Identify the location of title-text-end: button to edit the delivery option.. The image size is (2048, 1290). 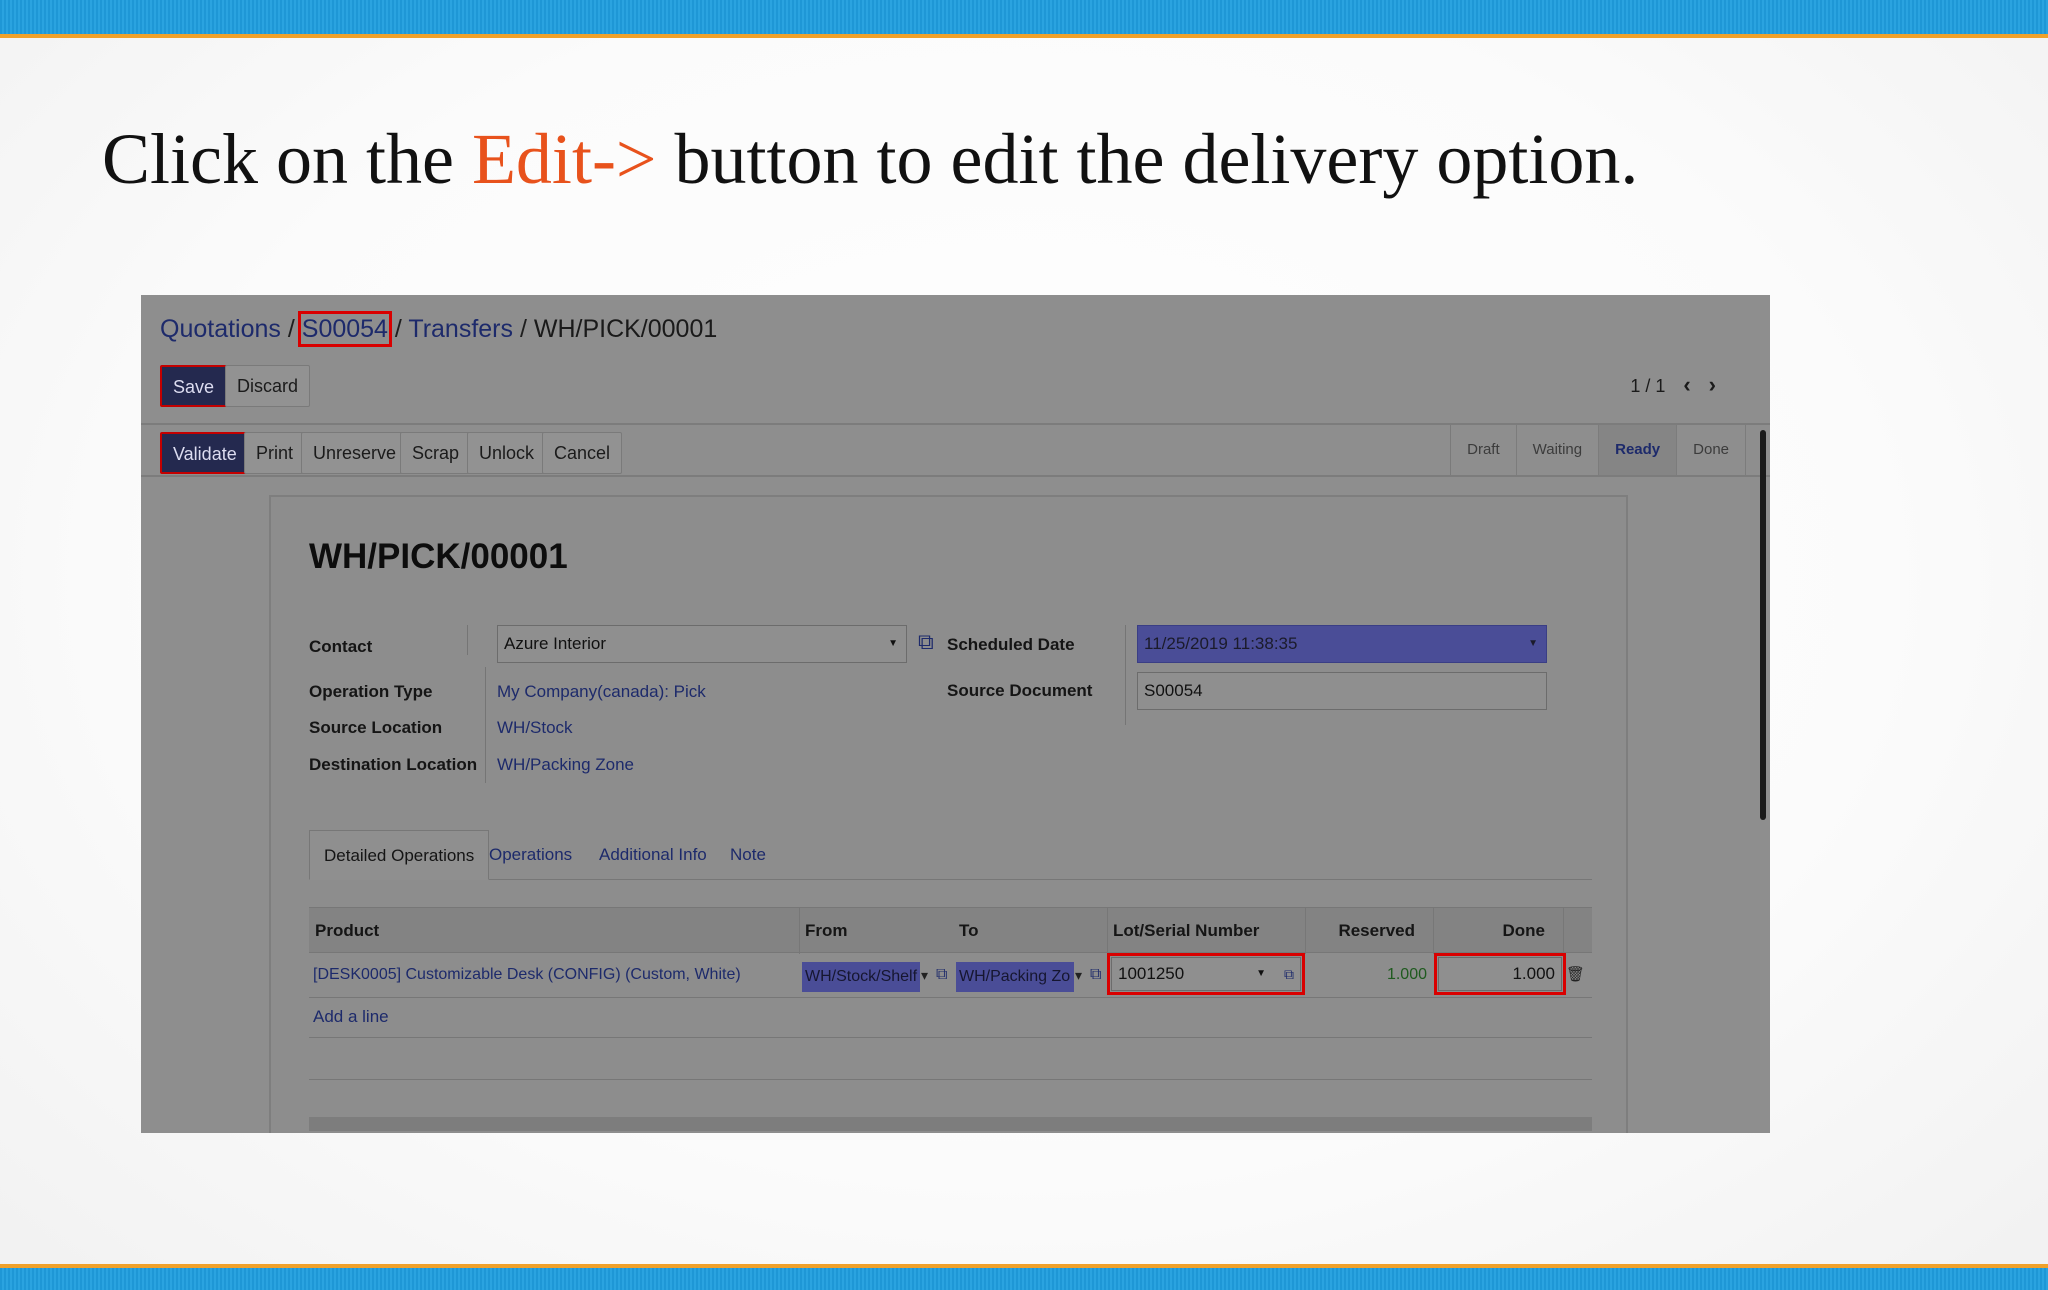
(1147, 159).